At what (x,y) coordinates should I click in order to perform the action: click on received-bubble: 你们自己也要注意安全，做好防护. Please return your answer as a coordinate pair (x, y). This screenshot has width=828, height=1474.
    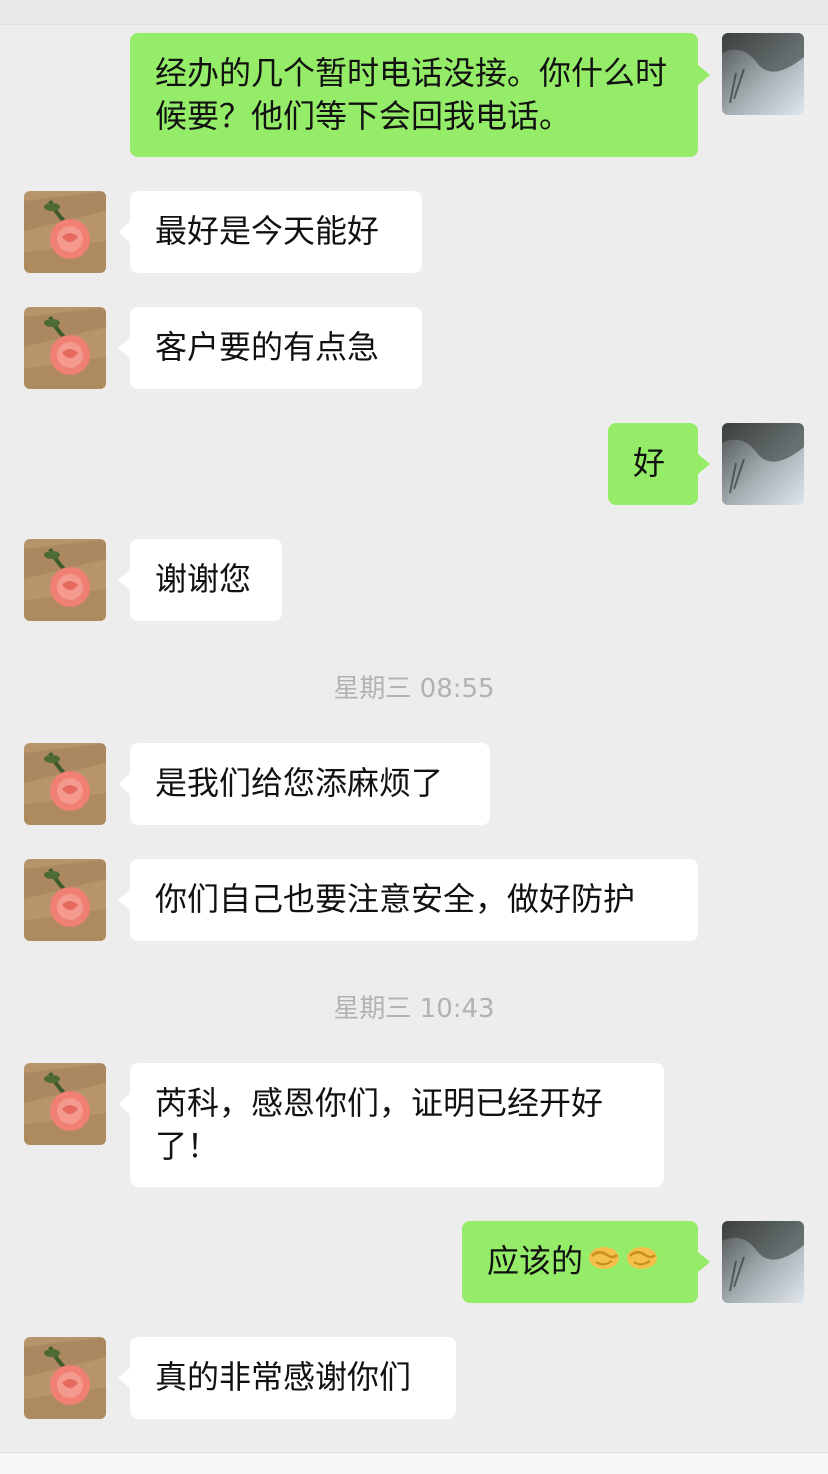
    Looking at the image, I should click on (414, 900).